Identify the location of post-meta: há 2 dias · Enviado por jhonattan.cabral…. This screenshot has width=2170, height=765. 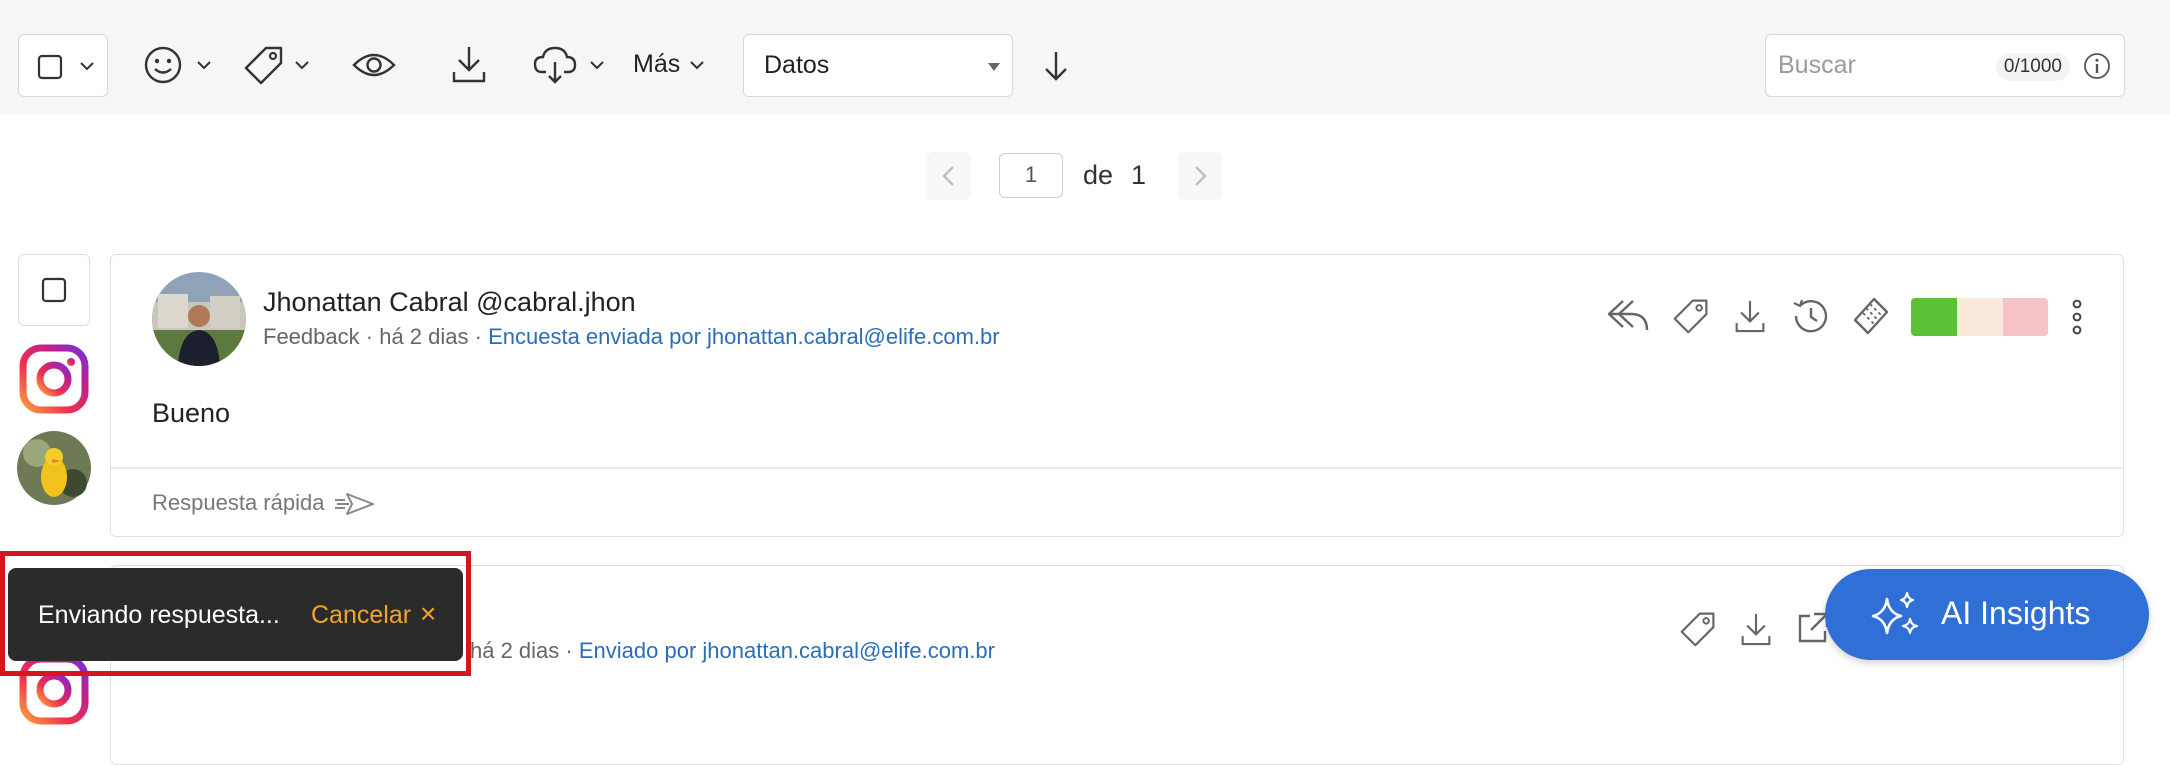
(732, 651).